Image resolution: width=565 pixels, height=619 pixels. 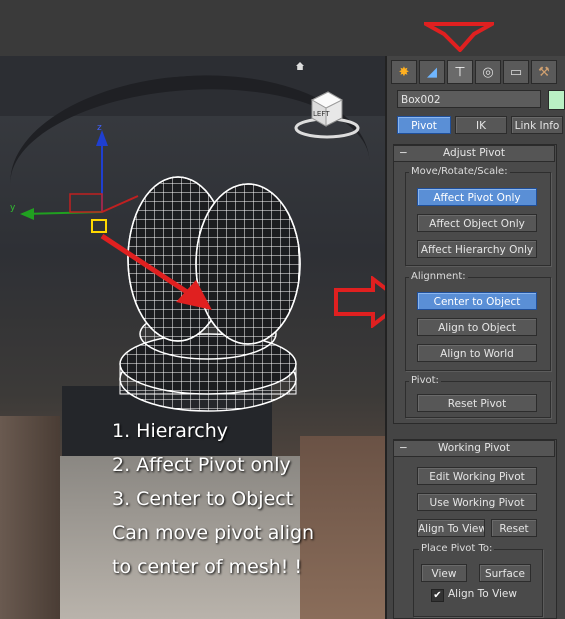 What do you see at coordinates (477, 223) in the screenshot?
I see `affect-object-only-button: Affect Object Only` at bounding box center [477, 223].